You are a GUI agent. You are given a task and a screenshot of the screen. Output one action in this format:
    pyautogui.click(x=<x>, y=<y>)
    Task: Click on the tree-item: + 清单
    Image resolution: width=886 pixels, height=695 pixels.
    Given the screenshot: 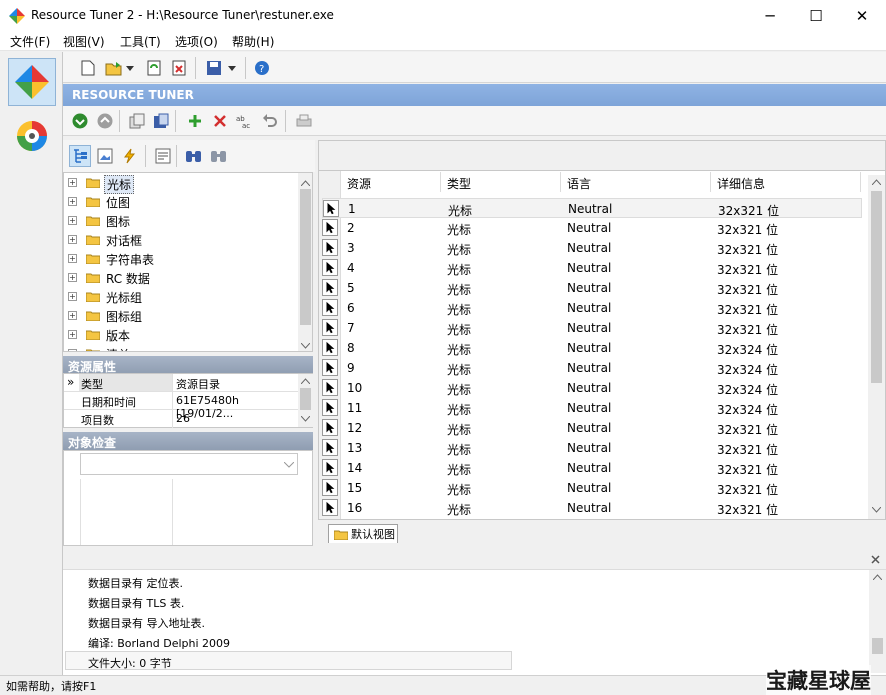 What is the action you would take?
    pyautogui.click(x=182, y=347)
    